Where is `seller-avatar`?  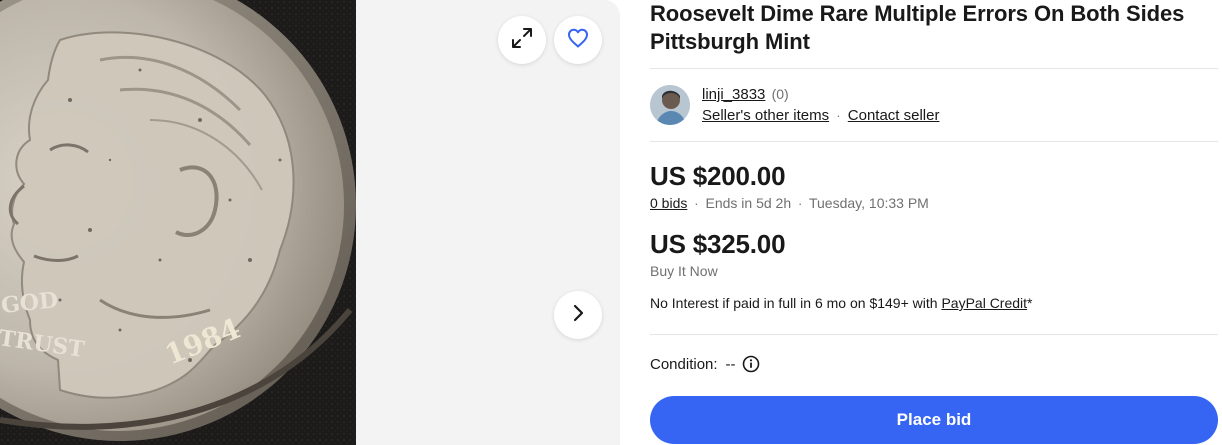 seller-avatar is located at coordinates (670, 105).